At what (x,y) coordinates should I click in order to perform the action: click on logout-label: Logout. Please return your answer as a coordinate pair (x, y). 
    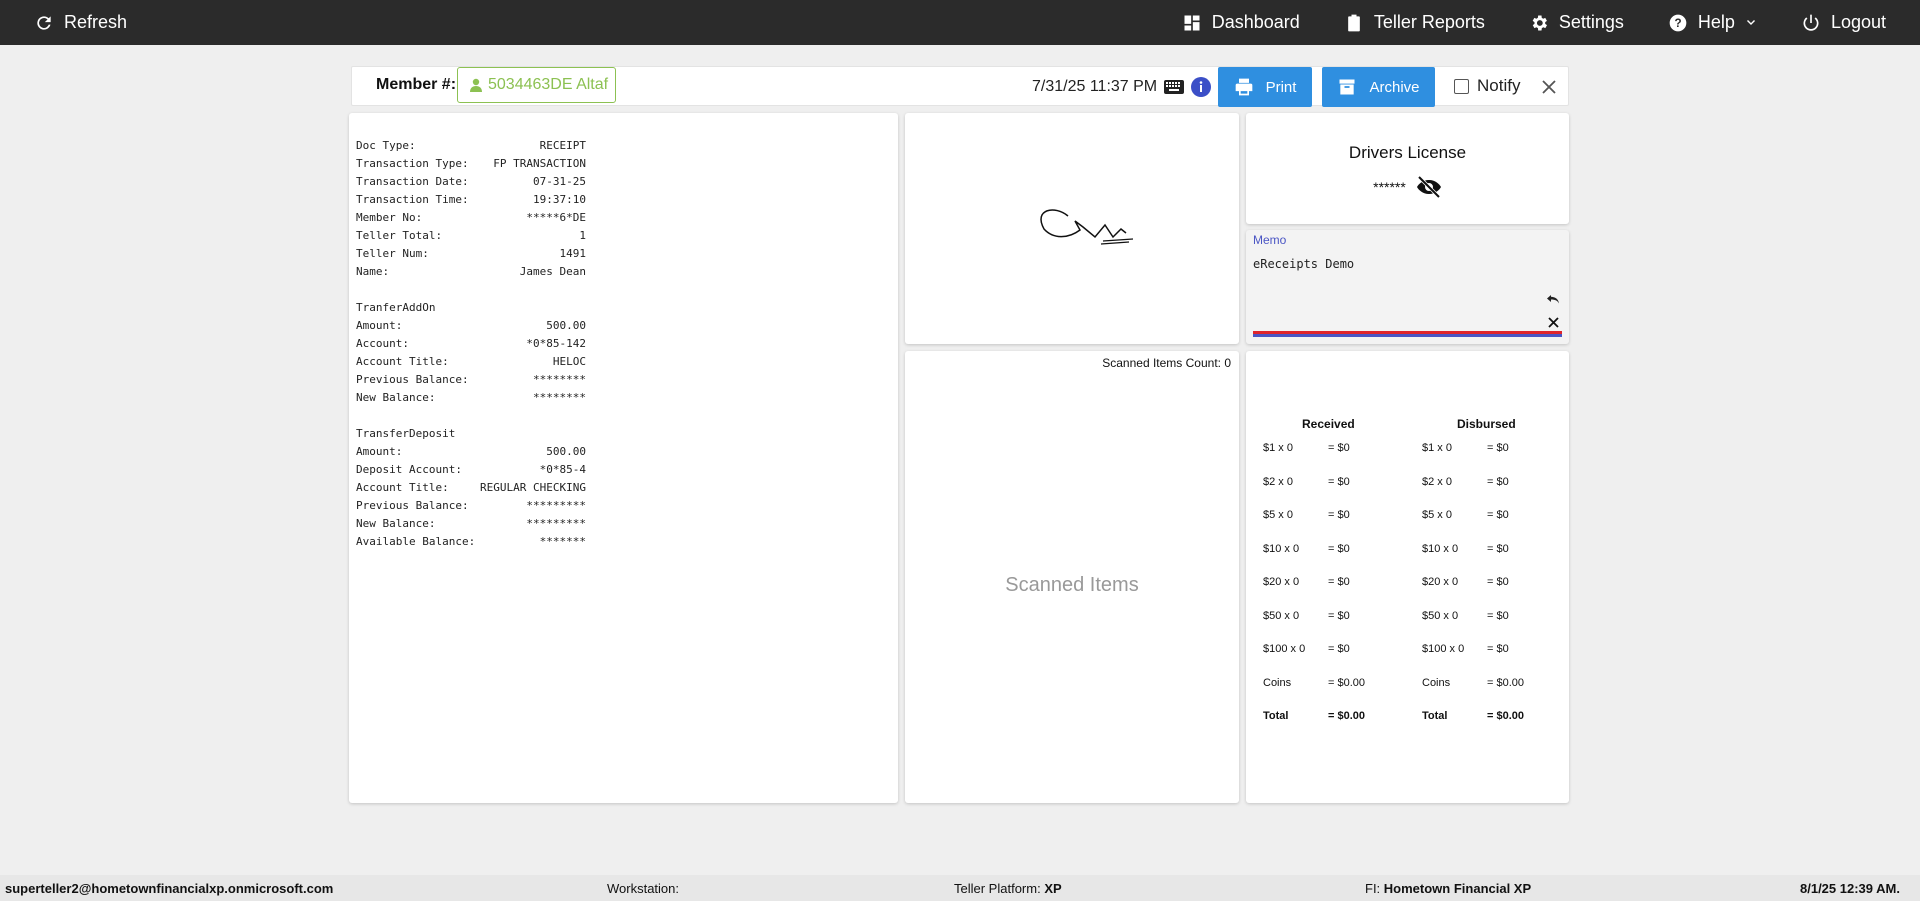
    Looking at the image, I should click on (1858, 22).